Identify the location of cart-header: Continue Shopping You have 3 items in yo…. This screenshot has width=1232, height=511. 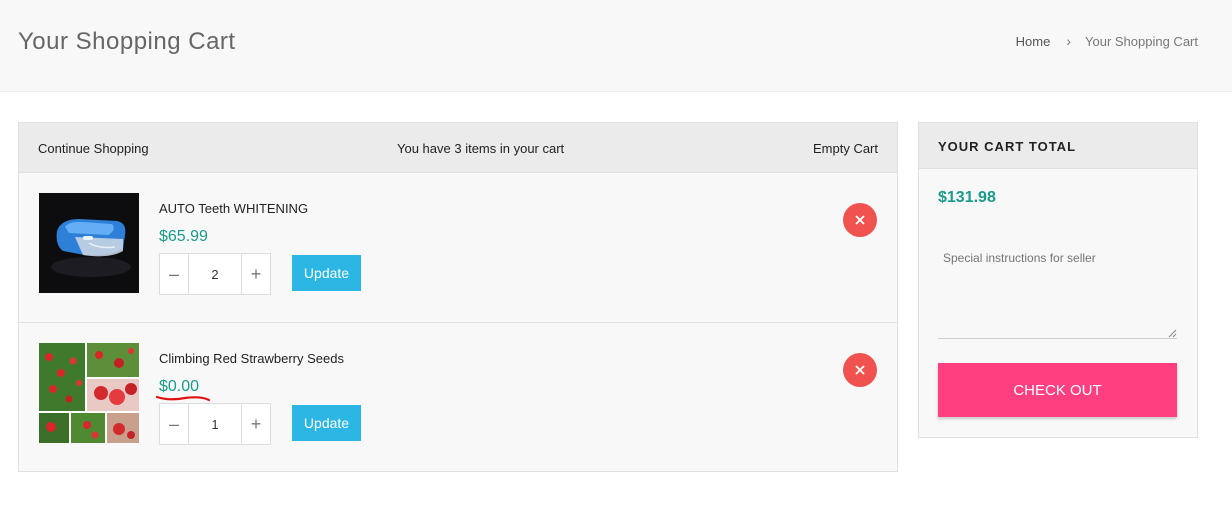
(458, 148).